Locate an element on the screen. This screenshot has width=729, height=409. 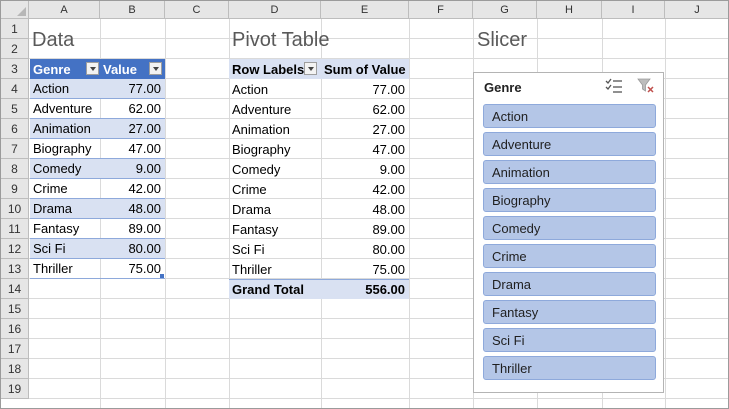
row-header: 16 is located at coordinates (15, 329).